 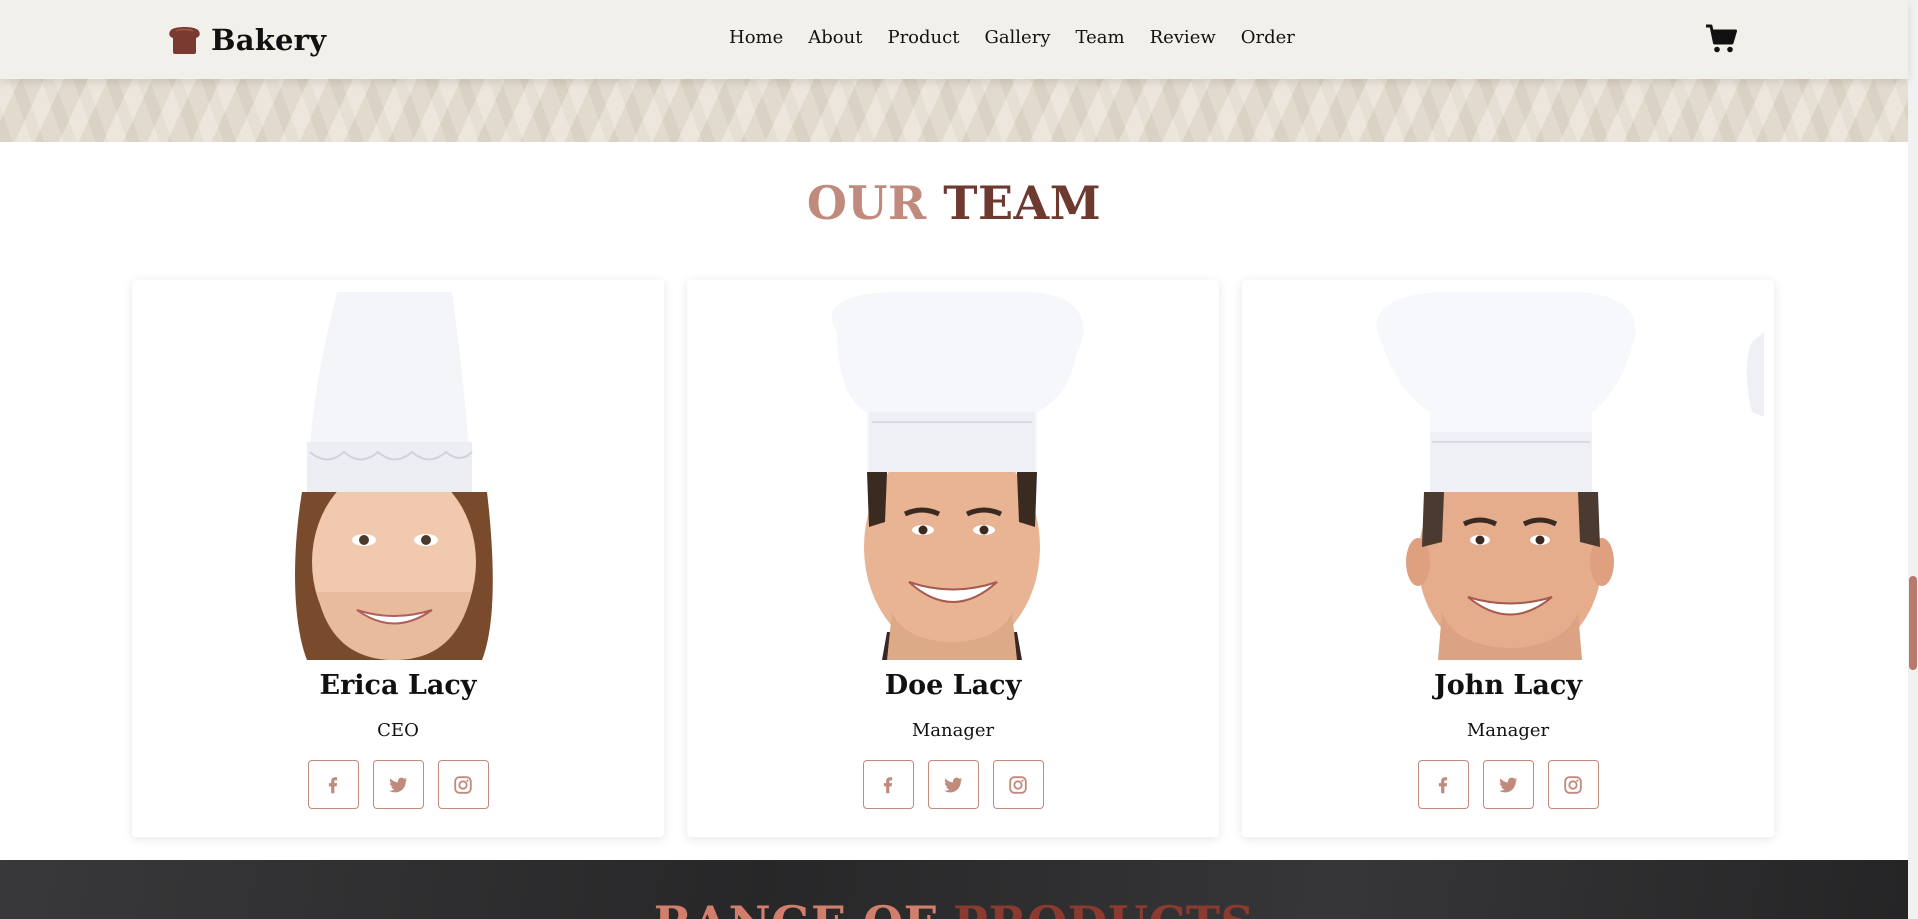 I want to click on nav-review: Review, so click(x=1183, y=37).